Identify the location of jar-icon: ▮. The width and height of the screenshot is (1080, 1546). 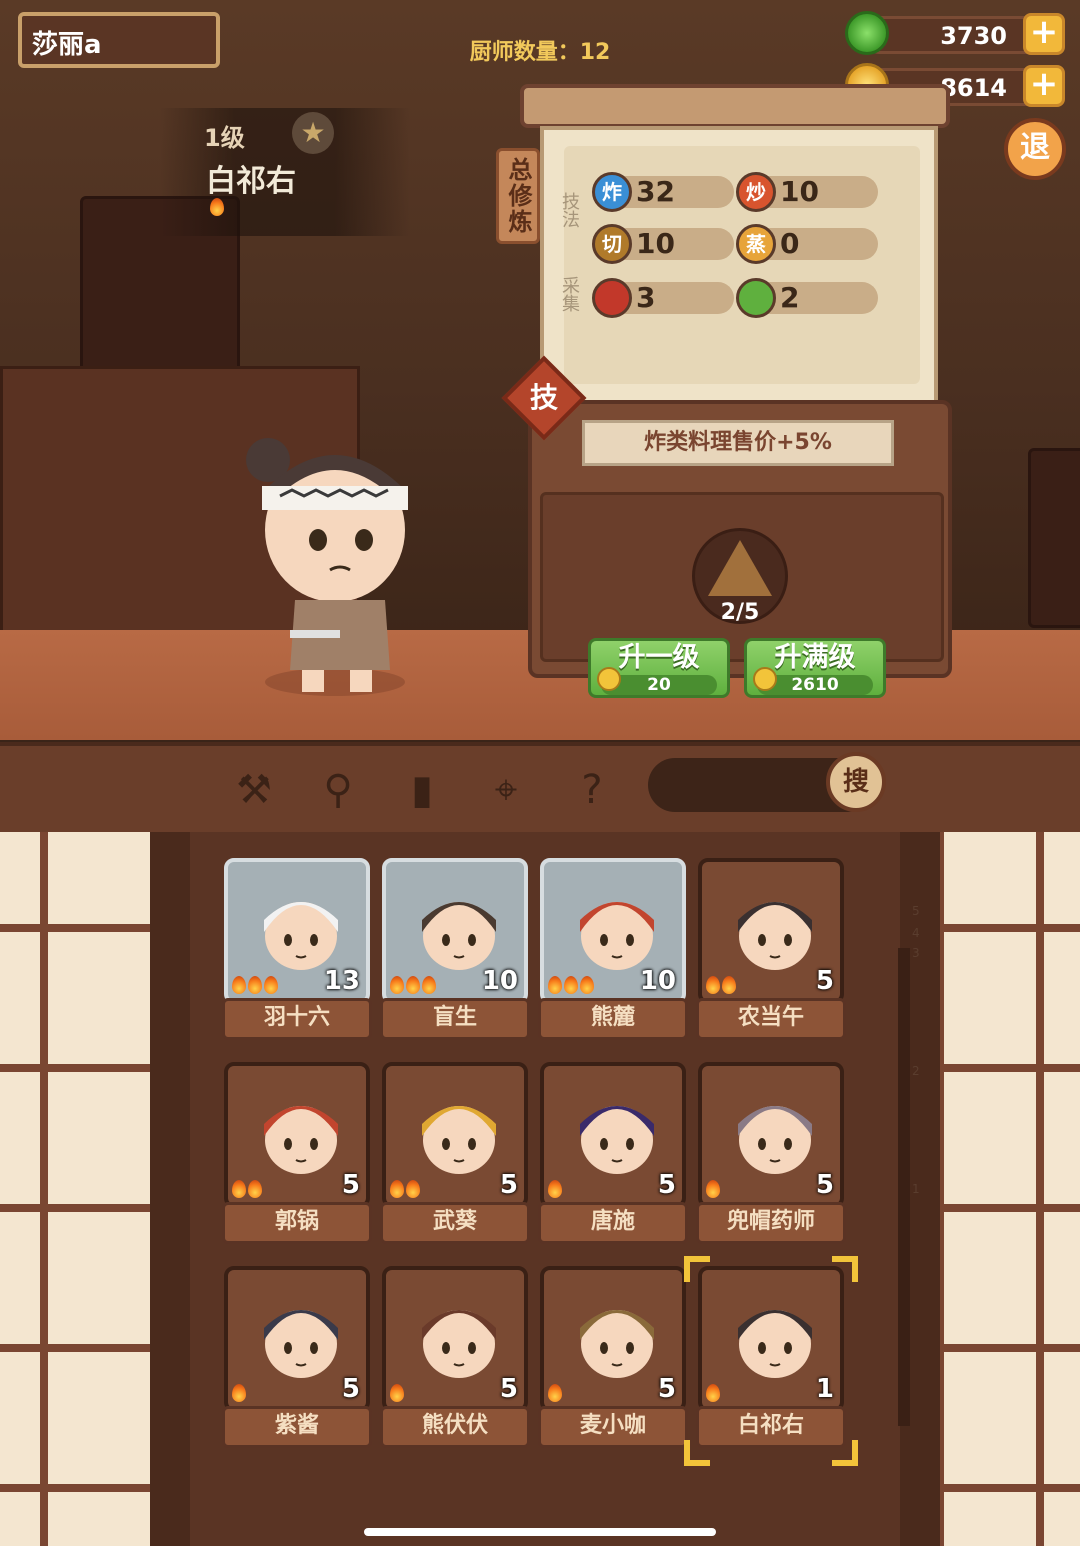
(422, 790).